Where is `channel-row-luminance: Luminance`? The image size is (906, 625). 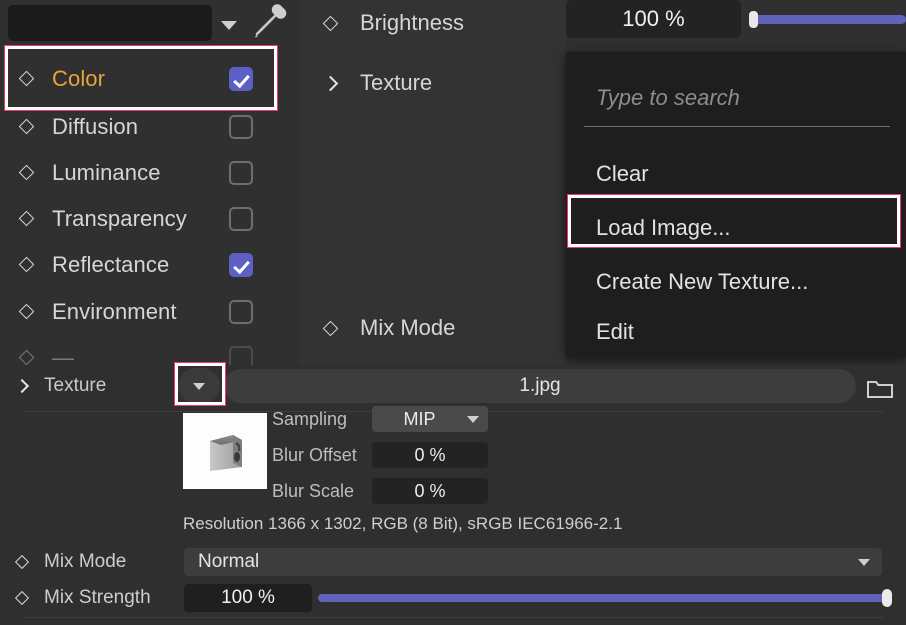
channel-row-luminance: Luminance is located at coordinates (150, 172).